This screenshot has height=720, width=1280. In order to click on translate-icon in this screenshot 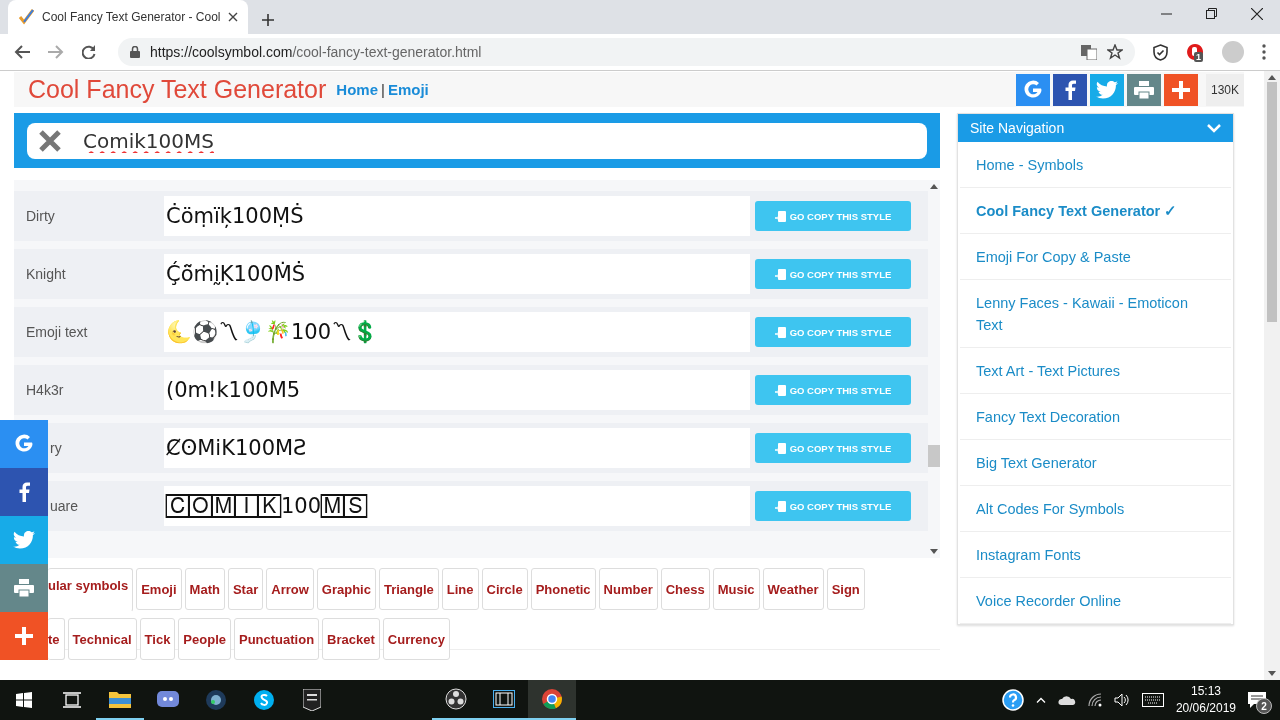, I will do `click(1089, 52)`.